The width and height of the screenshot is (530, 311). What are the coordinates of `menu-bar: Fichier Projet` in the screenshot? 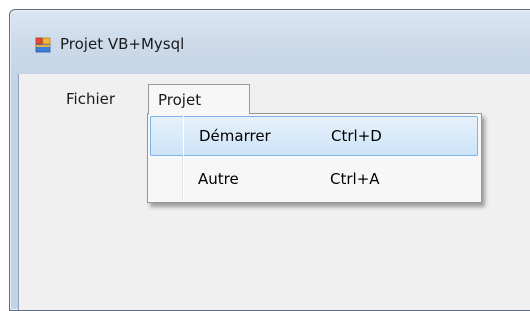 It's located at (274, 95).